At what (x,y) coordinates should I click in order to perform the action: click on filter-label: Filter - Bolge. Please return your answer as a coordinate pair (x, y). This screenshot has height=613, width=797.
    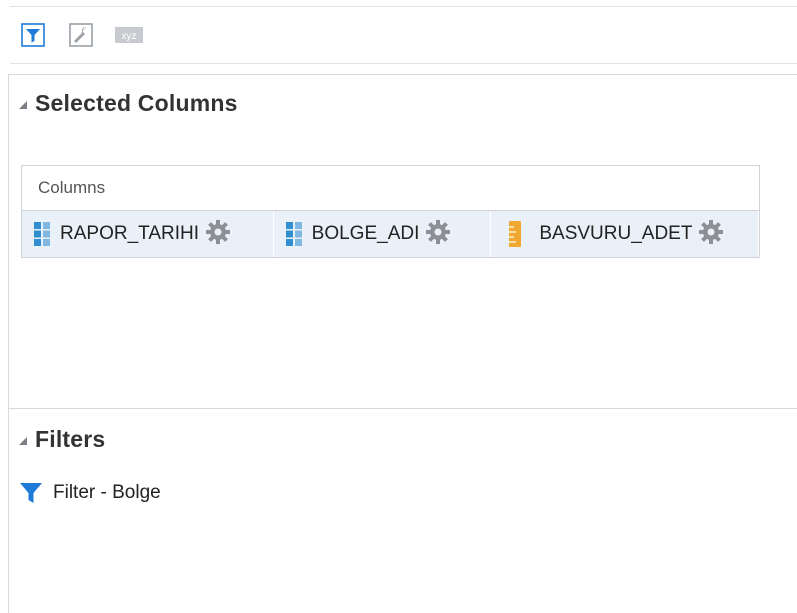
    Looking at the image, I should click on (107, 492).